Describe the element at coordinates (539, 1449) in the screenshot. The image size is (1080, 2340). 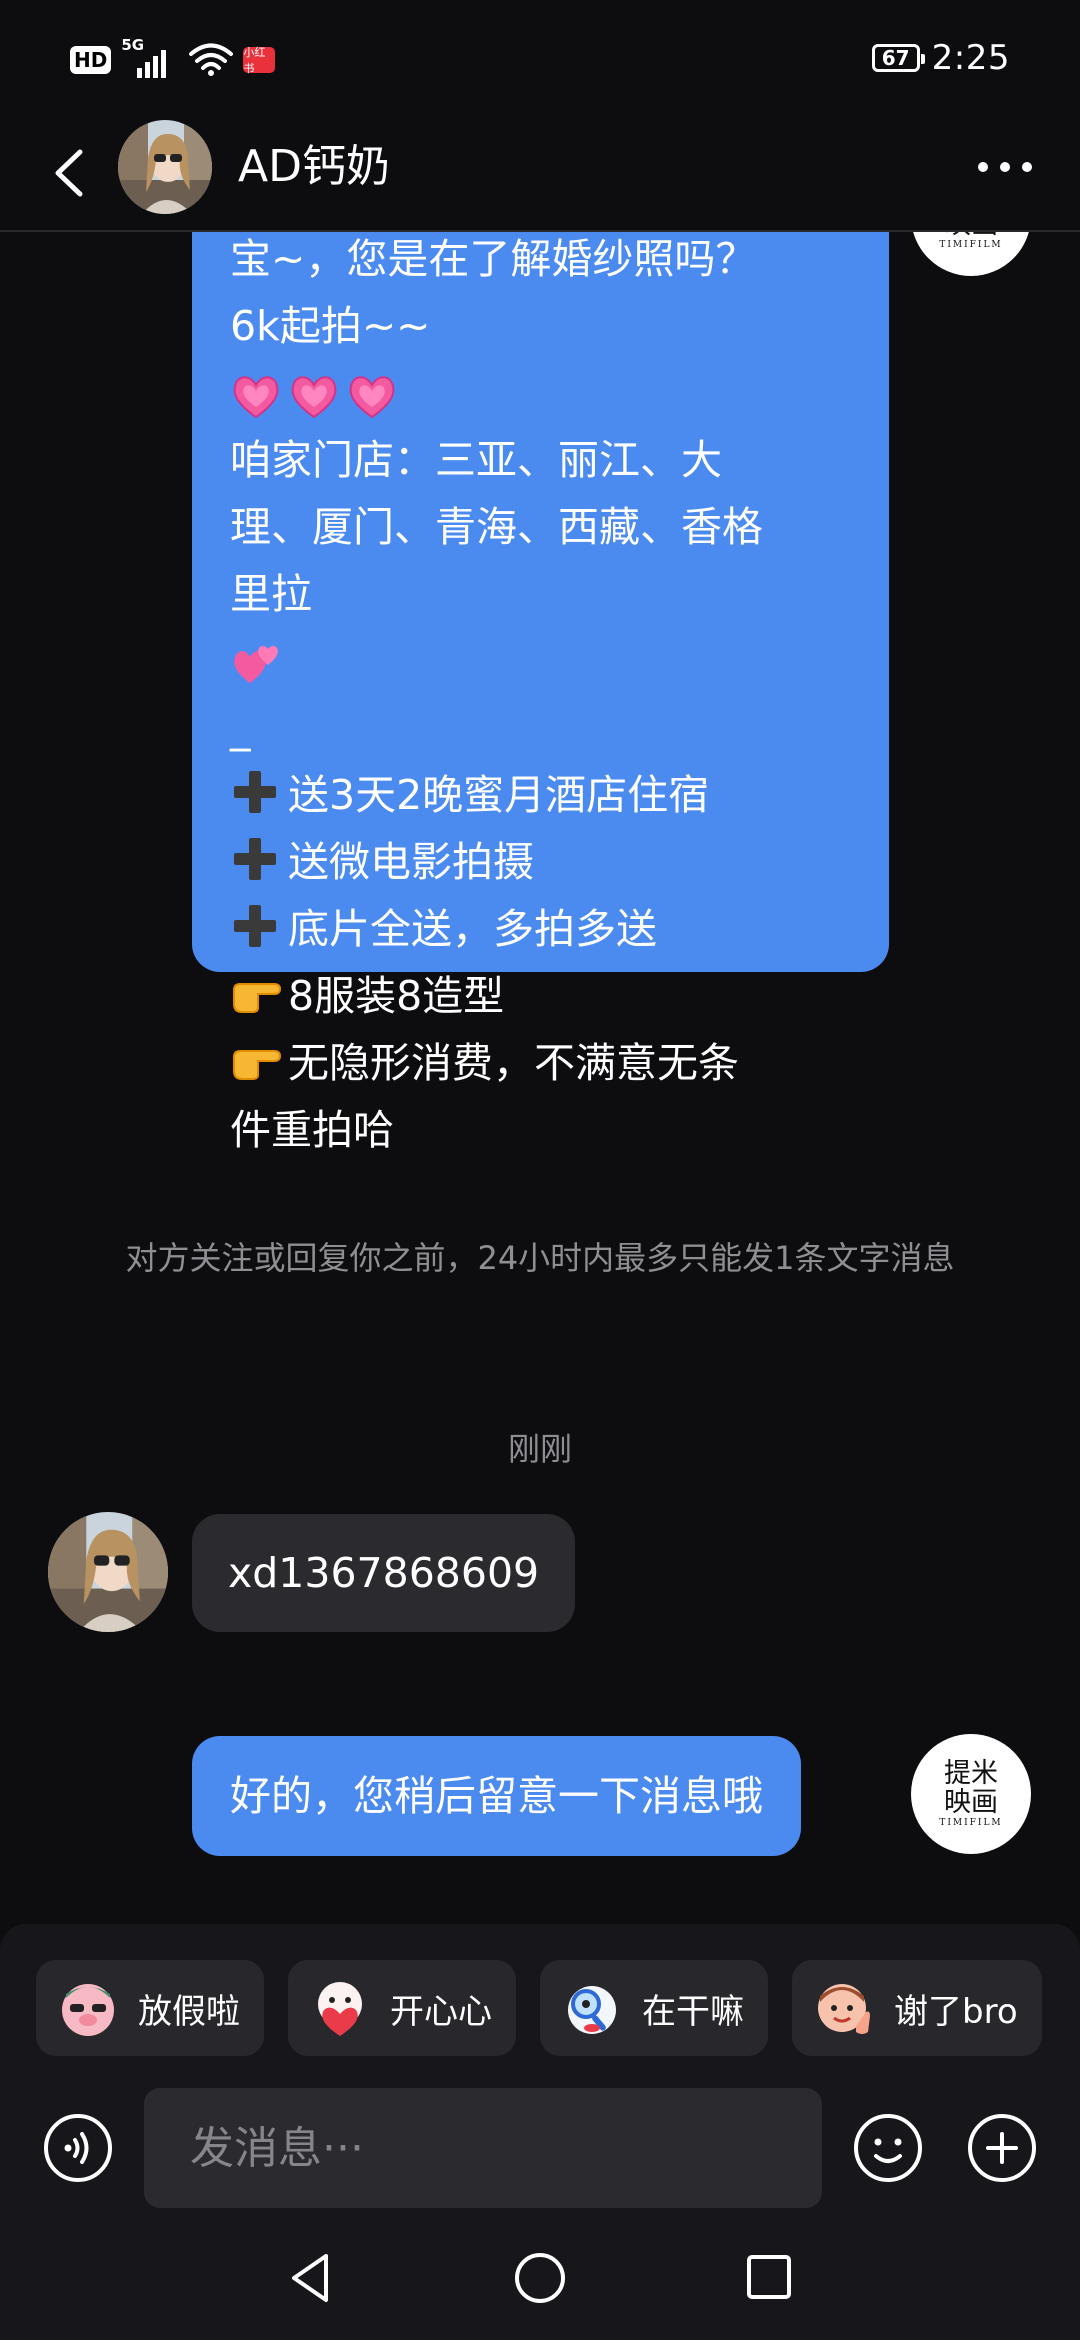
I see `timestamp: 刚刚` at that location.